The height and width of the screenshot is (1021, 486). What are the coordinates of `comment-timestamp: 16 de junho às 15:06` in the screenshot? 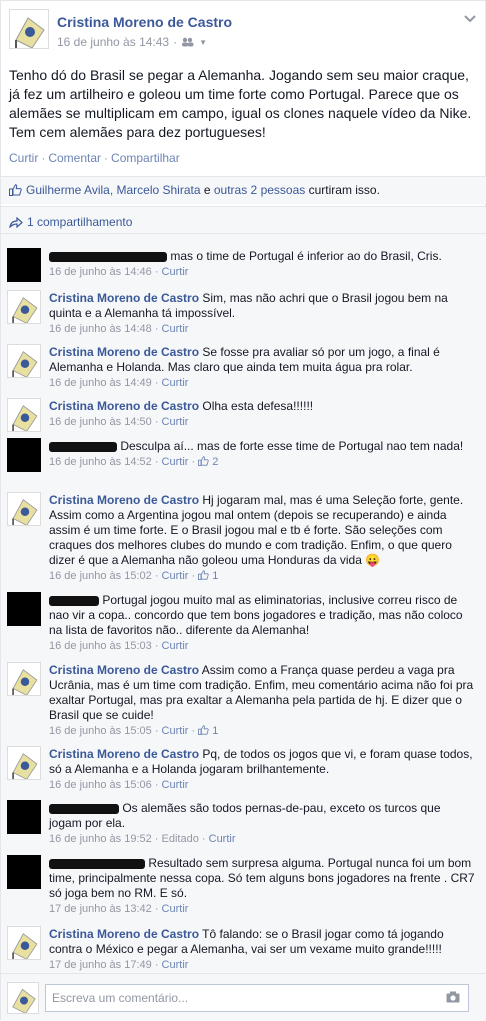 It's located at (100, 785).